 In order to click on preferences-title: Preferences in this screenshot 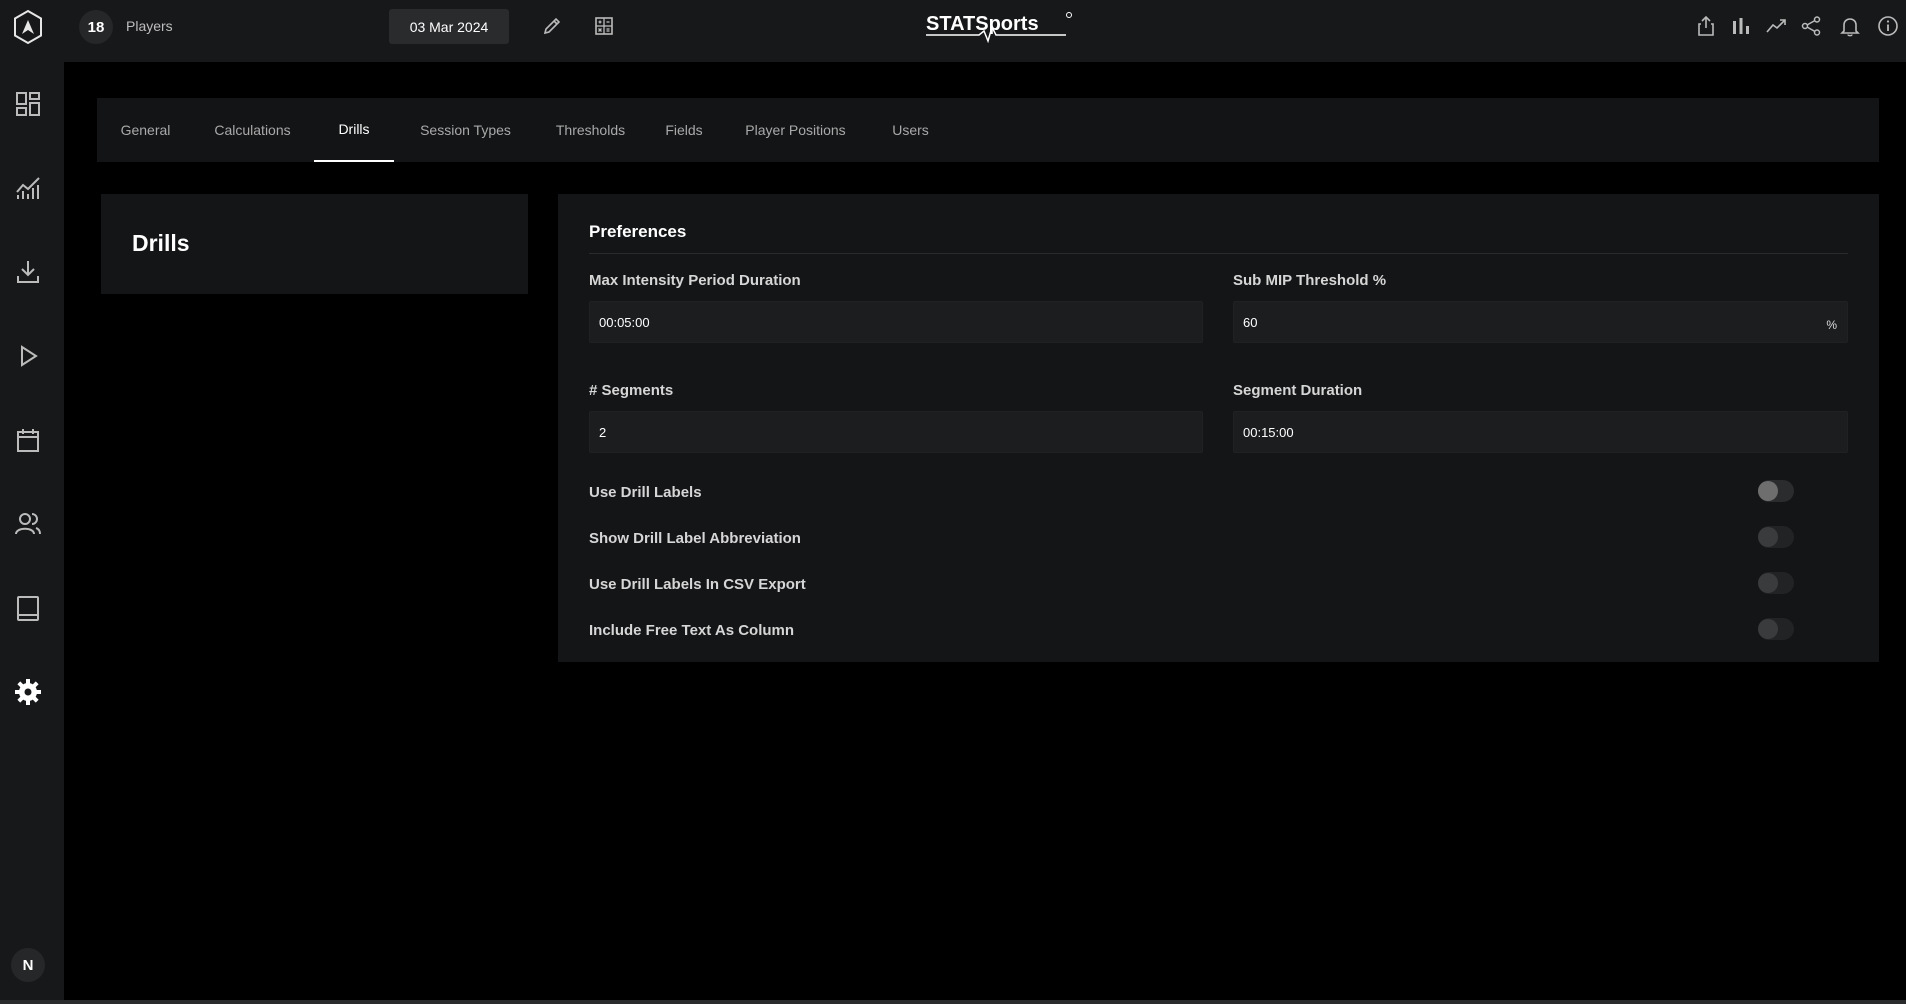, I will do `click(638, 231)`.